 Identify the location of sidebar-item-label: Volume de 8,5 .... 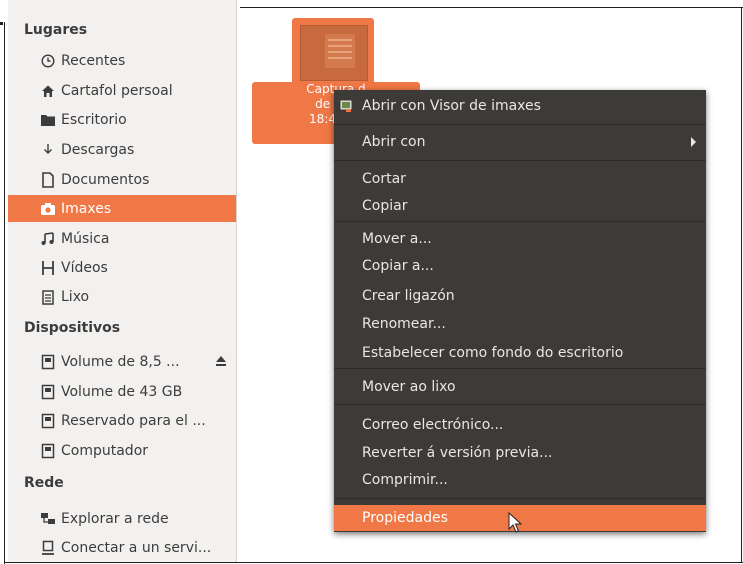
(120, 361).